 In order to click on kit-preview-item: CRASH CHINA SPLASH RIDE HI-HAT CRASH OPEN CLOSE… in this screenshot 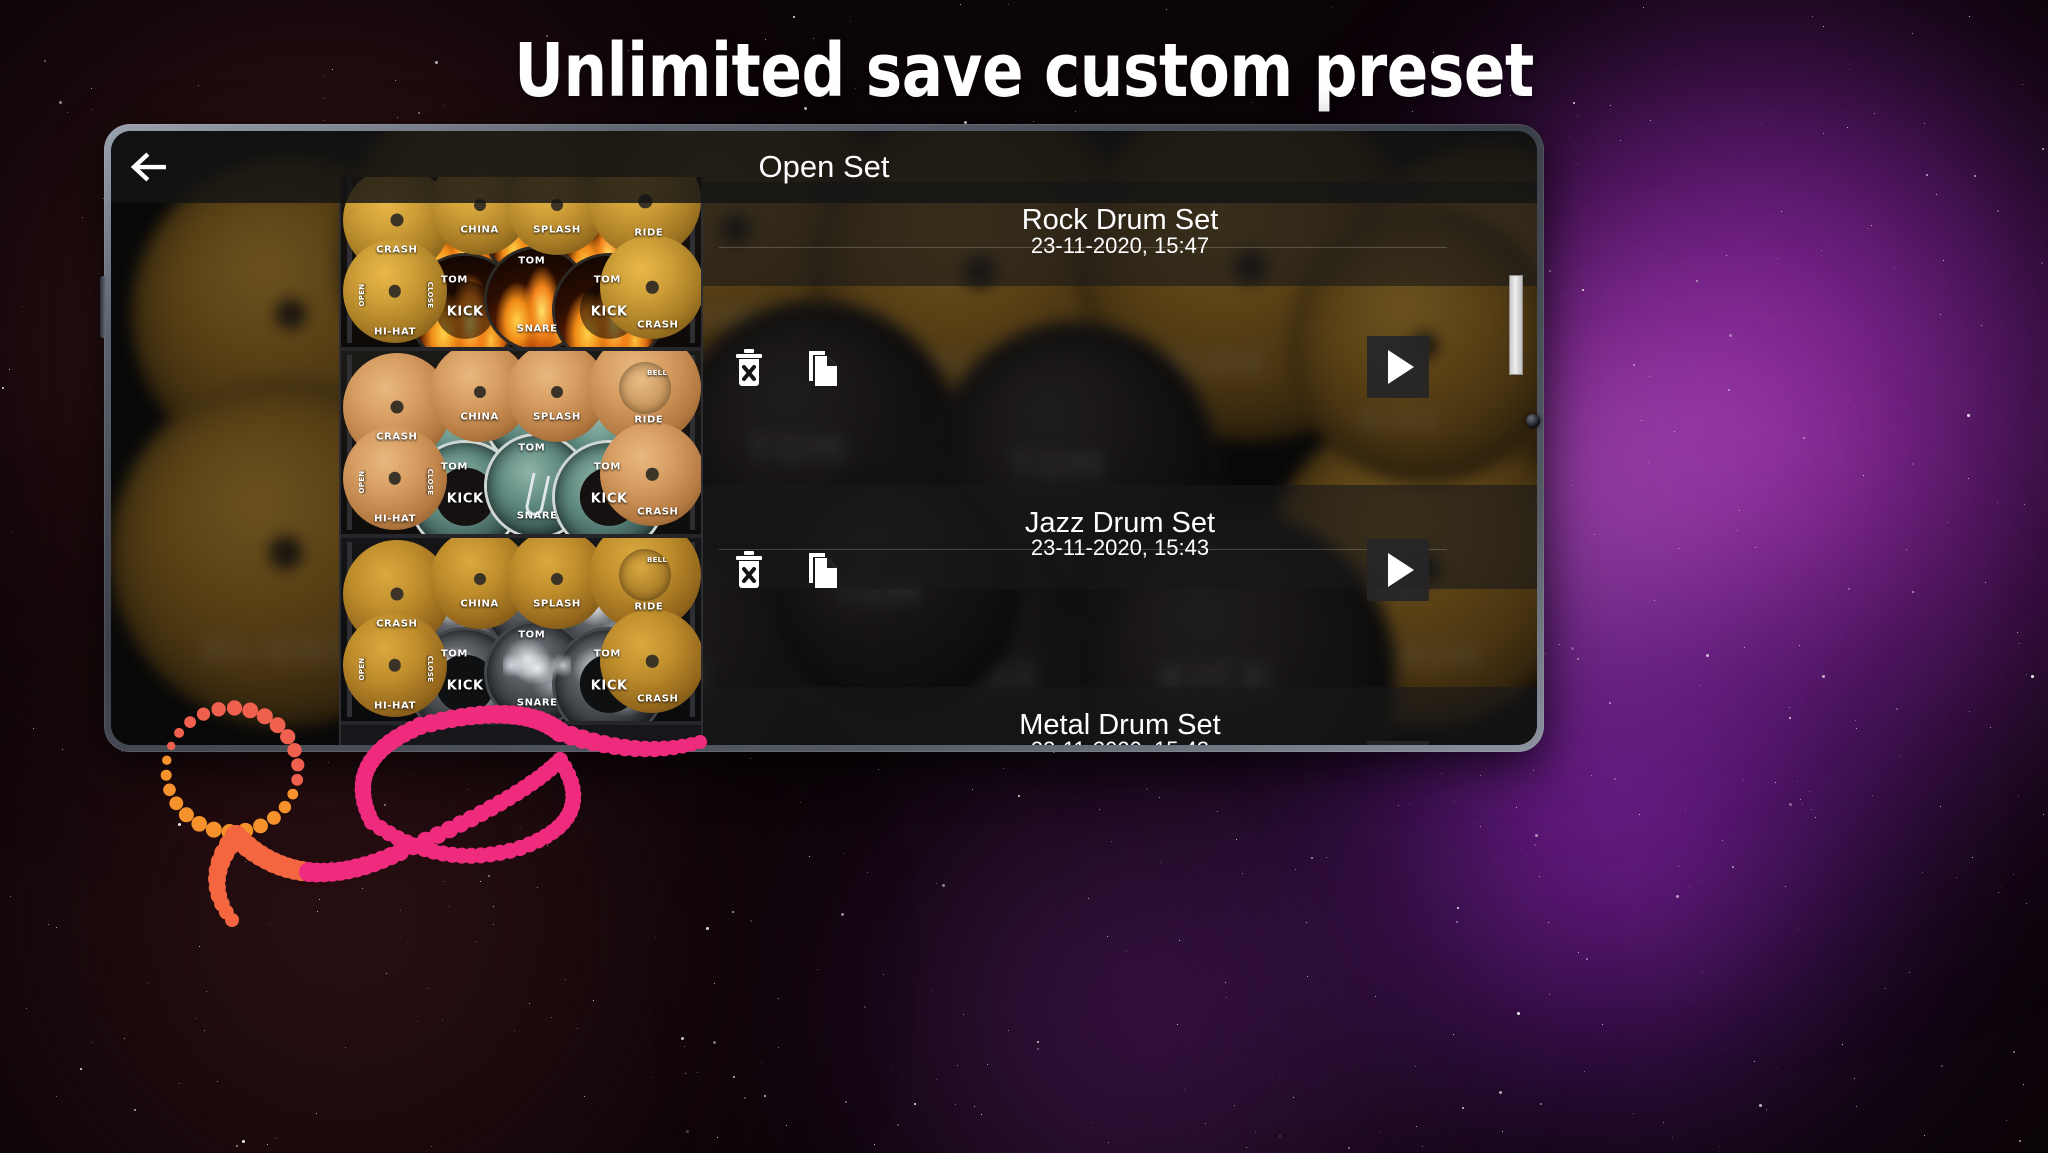, I will do `click(521, 264)`.